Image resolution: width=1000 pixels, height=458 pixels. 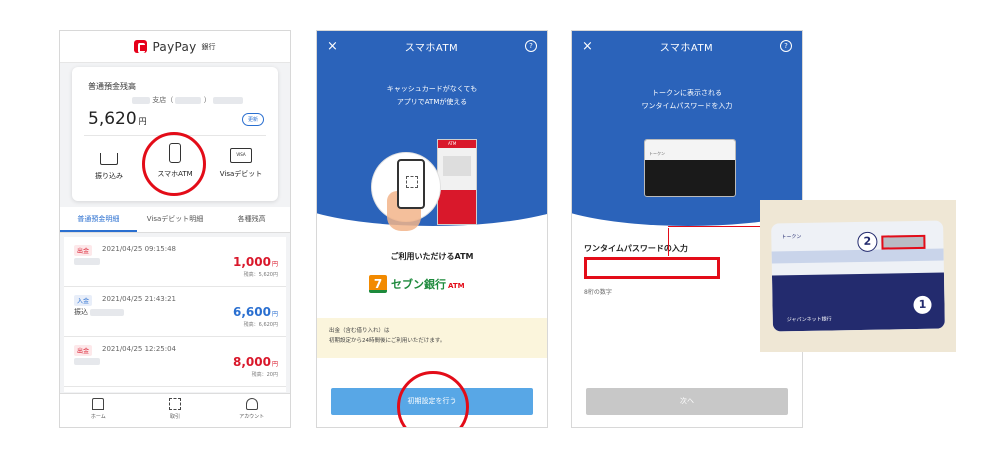 I want to click on next-button: 次へ, so click(x=687, y=401).